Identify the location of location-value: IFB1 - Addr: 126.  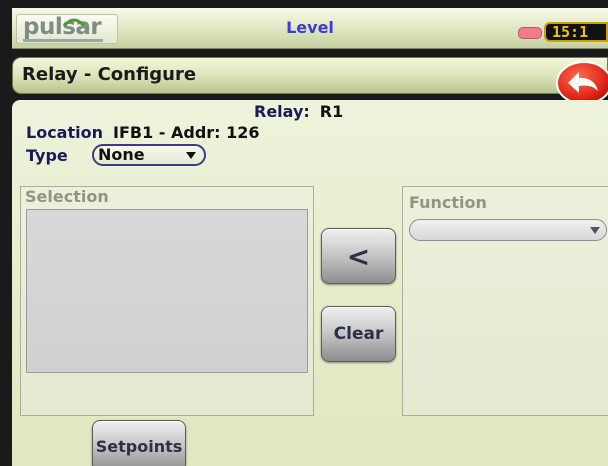
(186, 132).